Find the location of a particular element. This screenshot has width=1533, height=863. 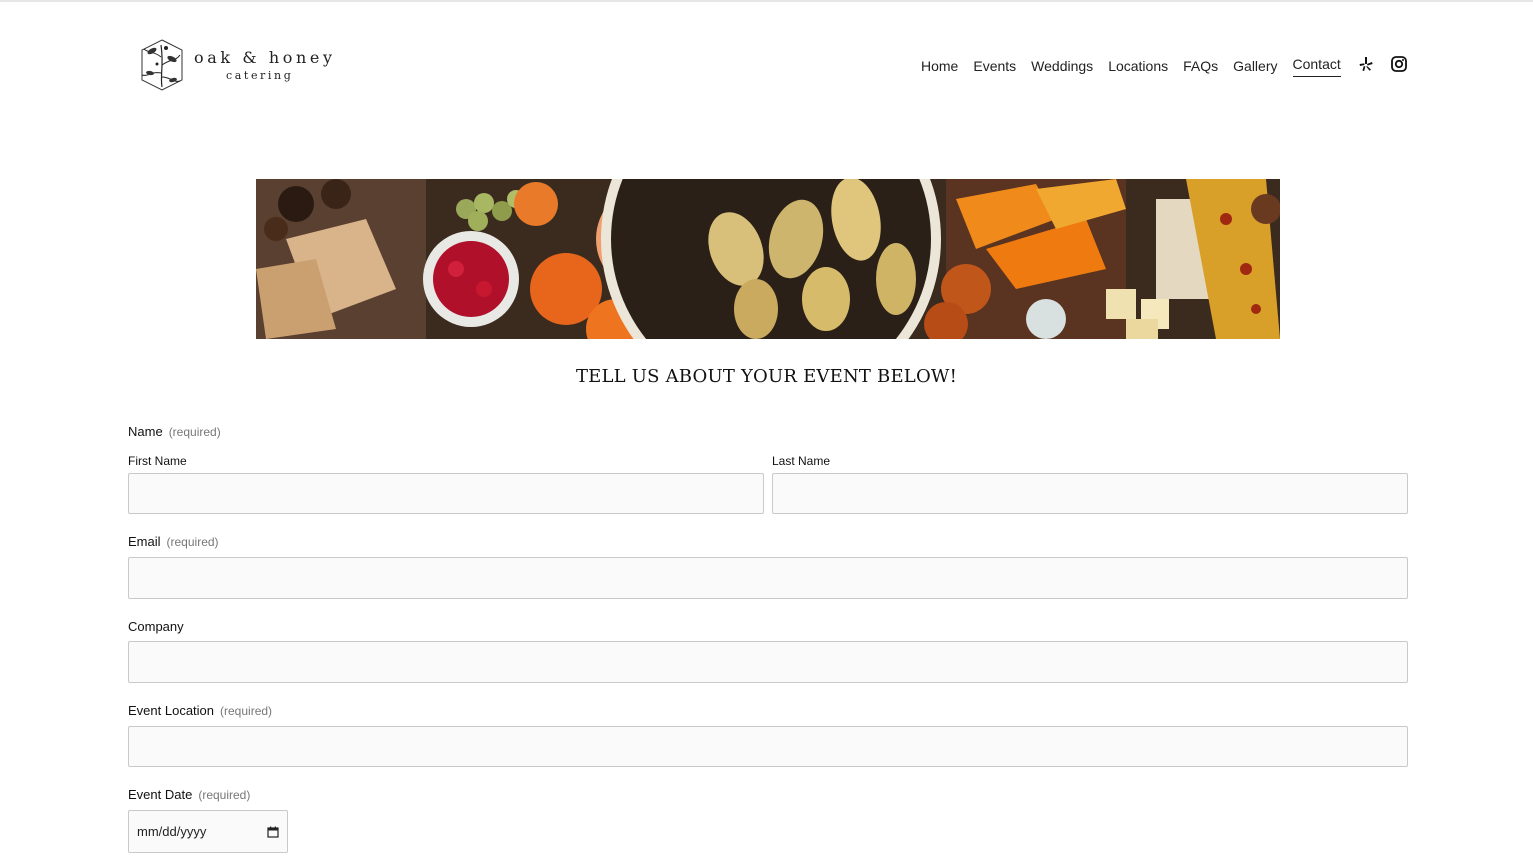

first-name-input is located at coordinates (446, 493).